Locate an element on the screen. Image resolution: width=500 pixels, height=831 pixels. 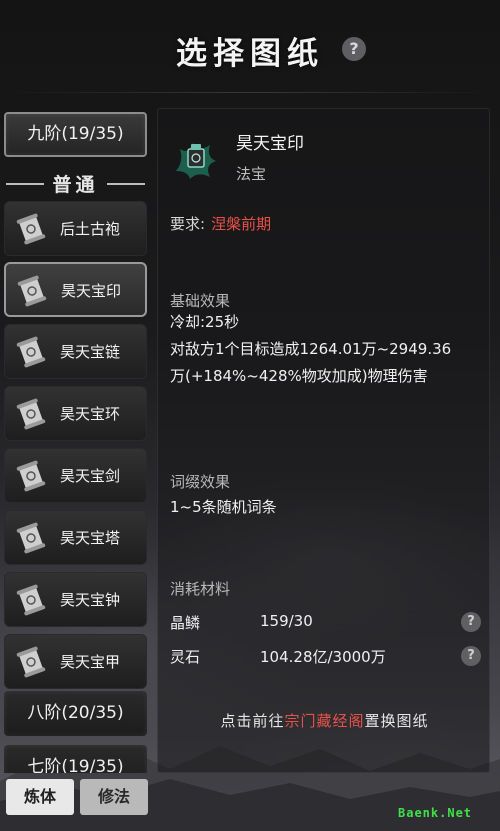
sidebar-item: 后土古袍 is located at coordinates (75, 228).